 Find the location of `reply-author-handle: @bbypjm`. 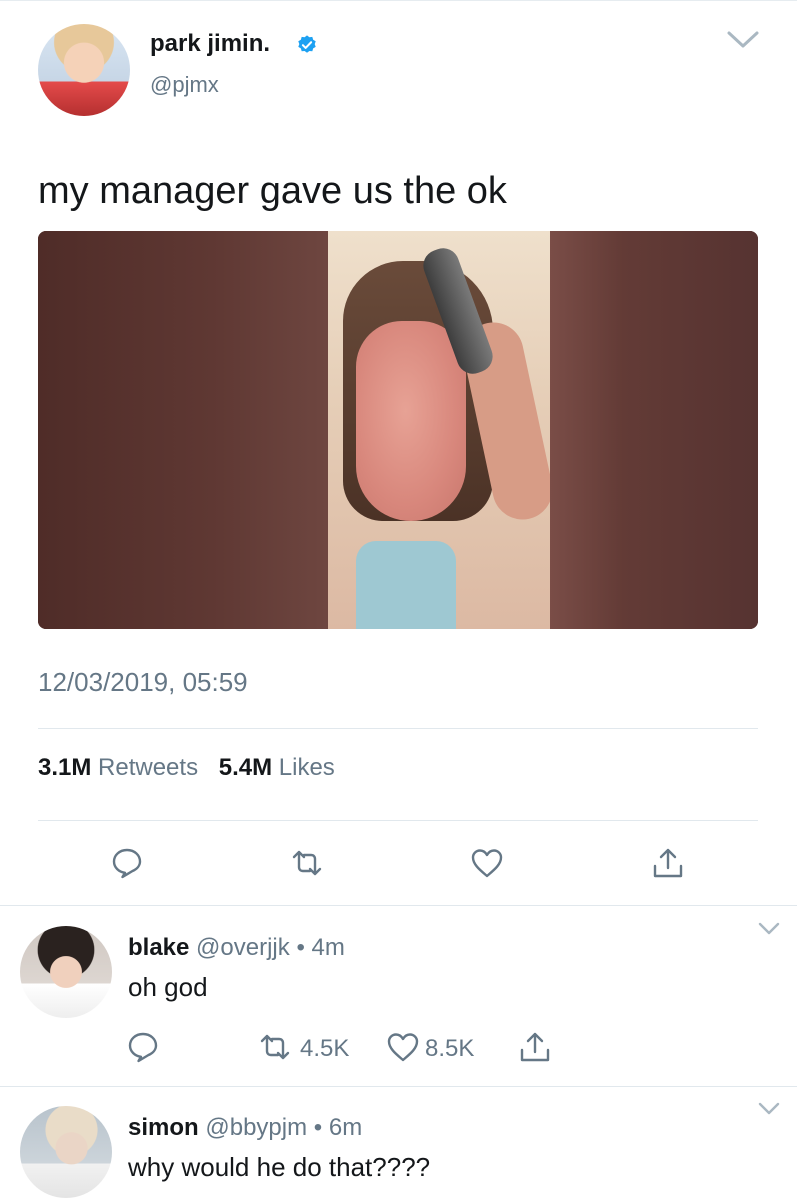

reply-author-handle: @bbypjm is located at coordinates (256, 1127).